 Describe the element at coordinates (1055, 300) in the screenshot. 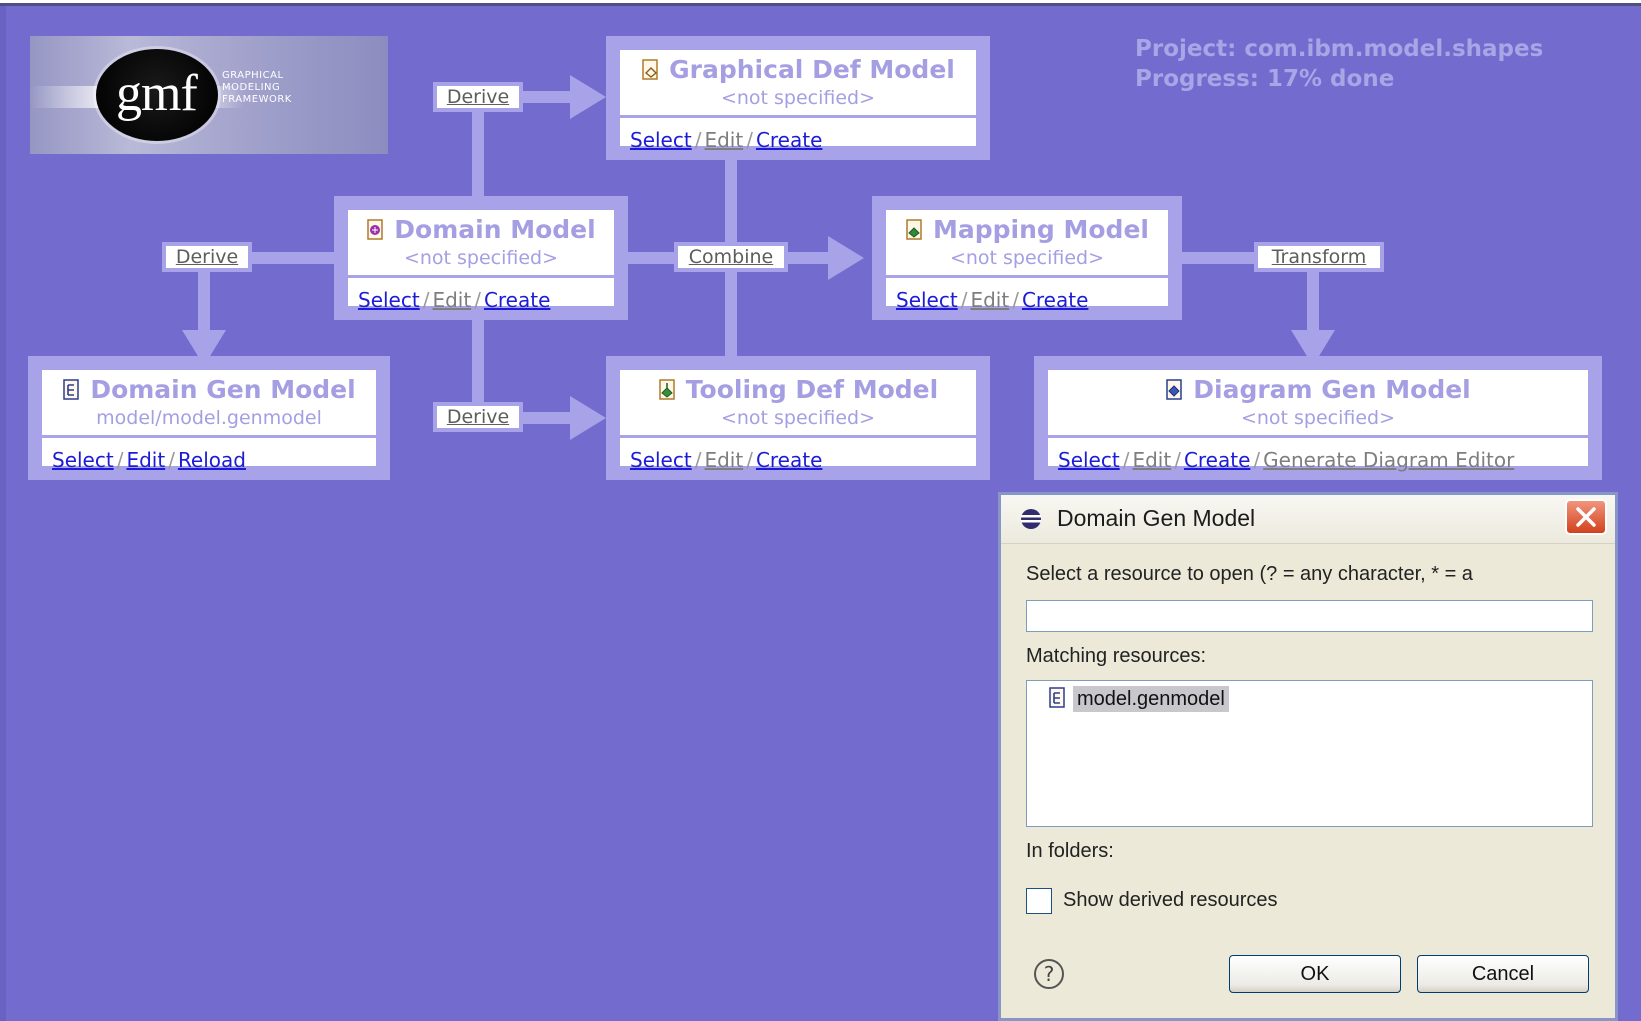

I see `mapping-create-link: Create` at that location.